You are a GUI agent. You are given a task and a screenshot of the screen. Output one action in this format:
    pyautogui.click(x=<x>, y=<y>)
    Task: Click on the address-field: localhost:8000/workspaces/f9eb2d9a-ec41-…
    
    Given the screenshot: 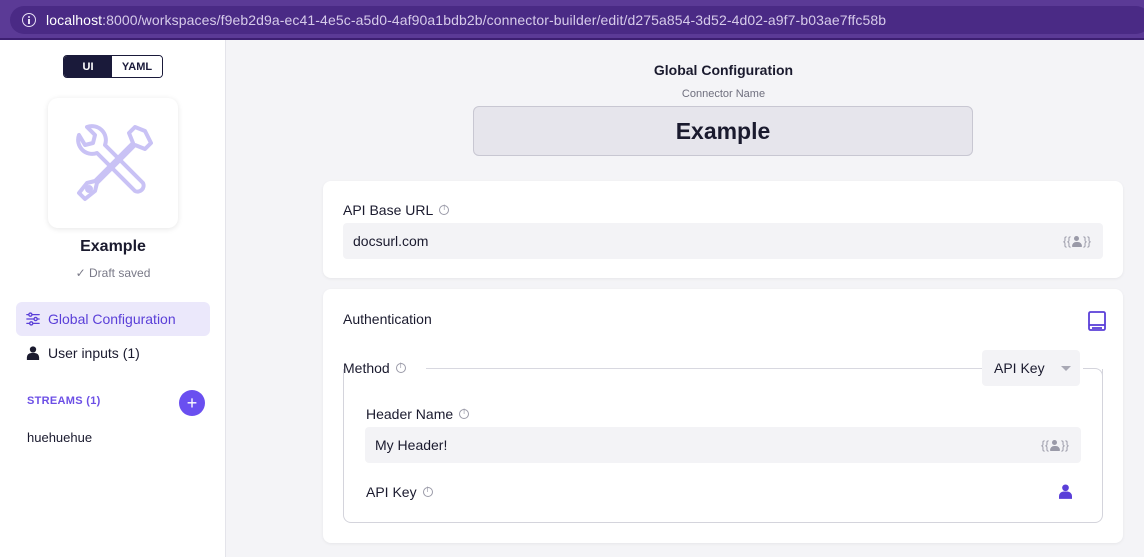 What is the action you would take?
    pyautogui.click(x=577, y=20)
    